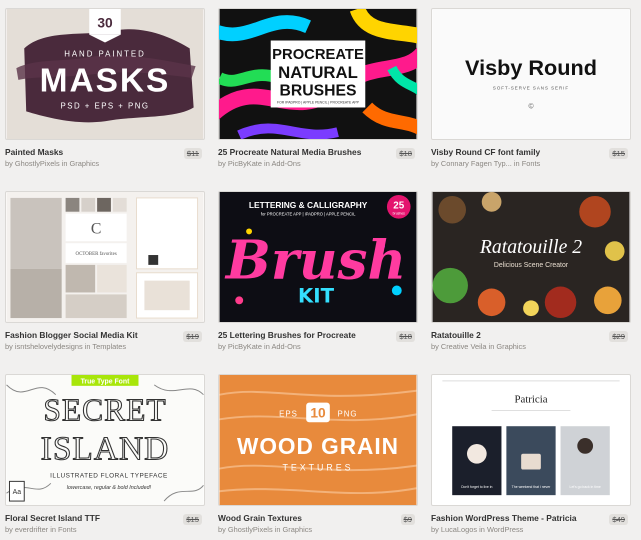 This screenshot has width=641, height=540. I want to click on thumb-line1: HAND PAINTED, so click(105, 53).